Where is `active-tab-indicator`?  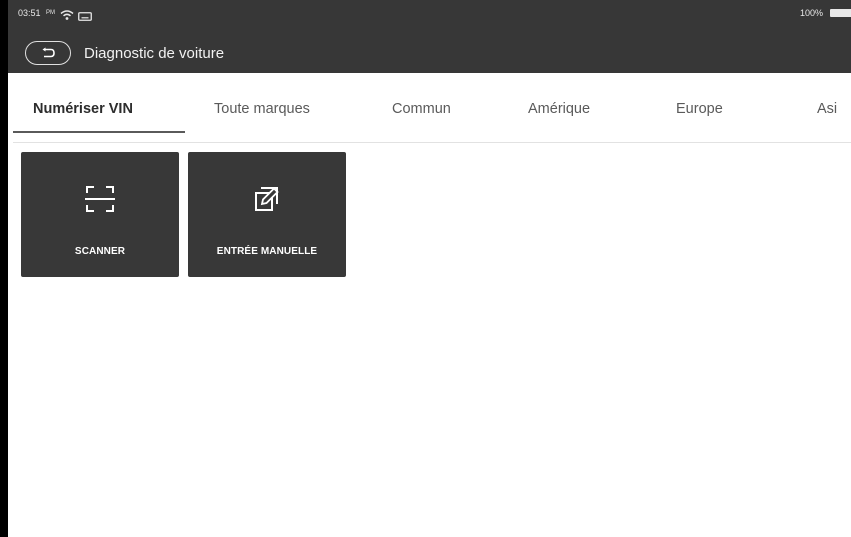 active-tab-indicator is located at coordinates (99, 132).